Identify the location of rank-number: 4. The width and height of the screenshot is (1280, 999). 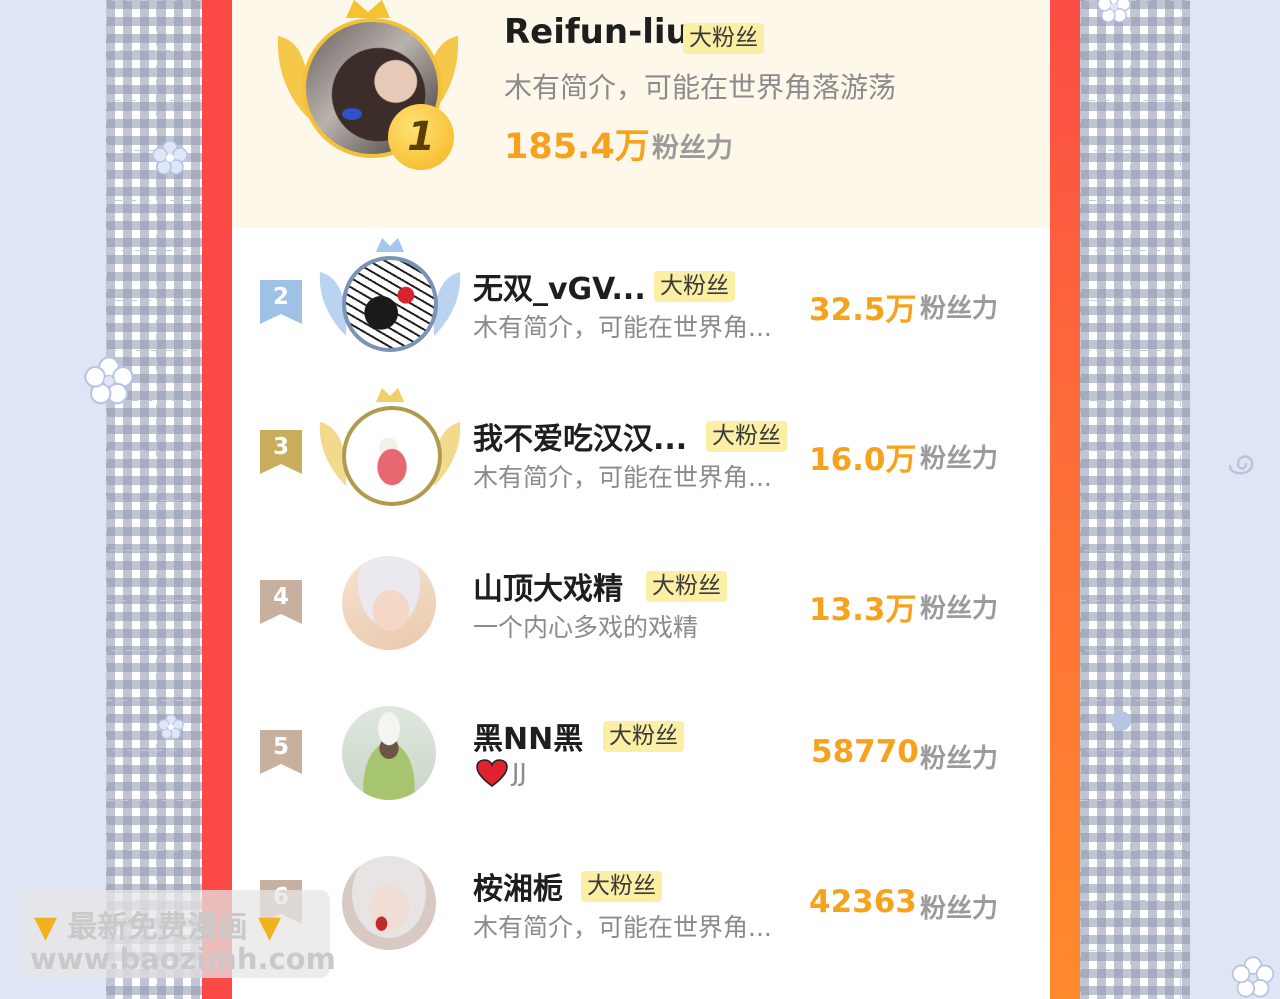
(280, 597).